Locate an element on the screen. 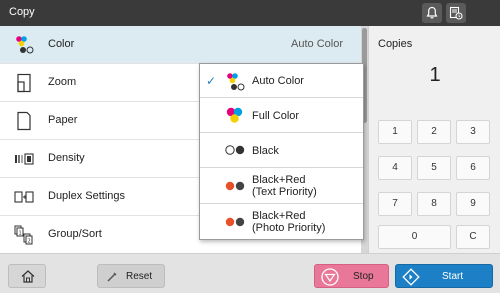 This screenshot has width=500, height=293. density-icon is located at coordinates (24, 159).